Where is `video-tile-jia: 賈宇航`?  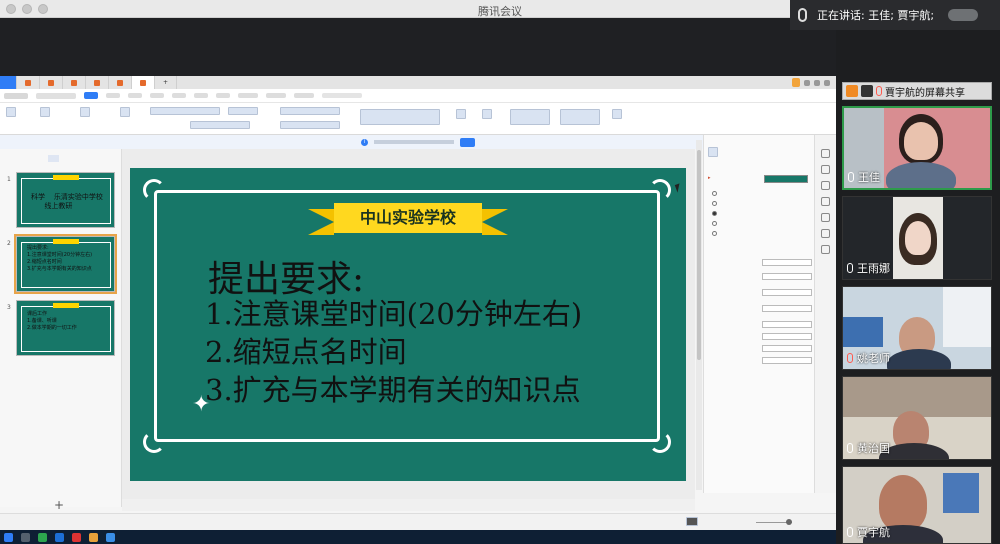 video-tile-jia: 賈宇航 is located at coordinates (917, 505).